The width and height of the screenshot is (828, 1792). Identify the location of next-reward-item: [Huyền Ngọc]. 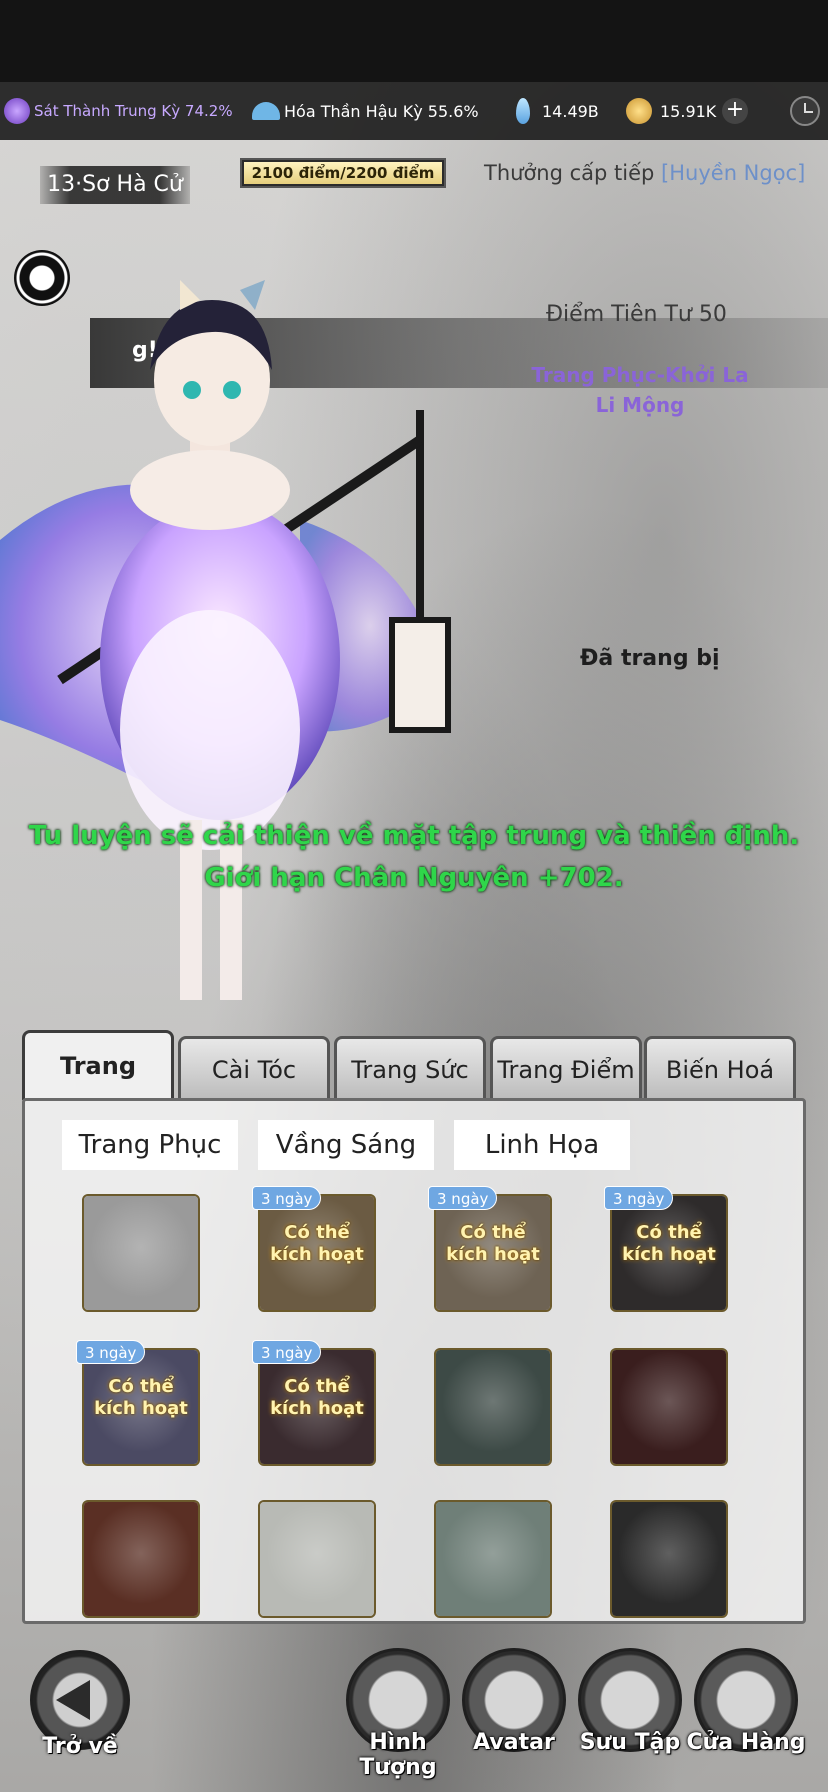
(733, 173).